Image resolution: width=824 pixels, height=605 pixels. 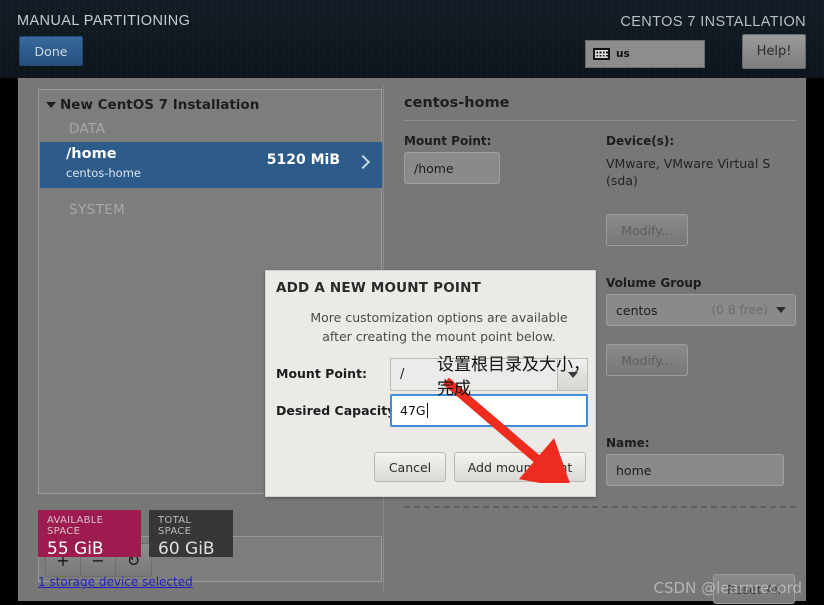 I want to click on dialog-title: ADD A NEW MOUNT POINT, so click(x=378, y=288).